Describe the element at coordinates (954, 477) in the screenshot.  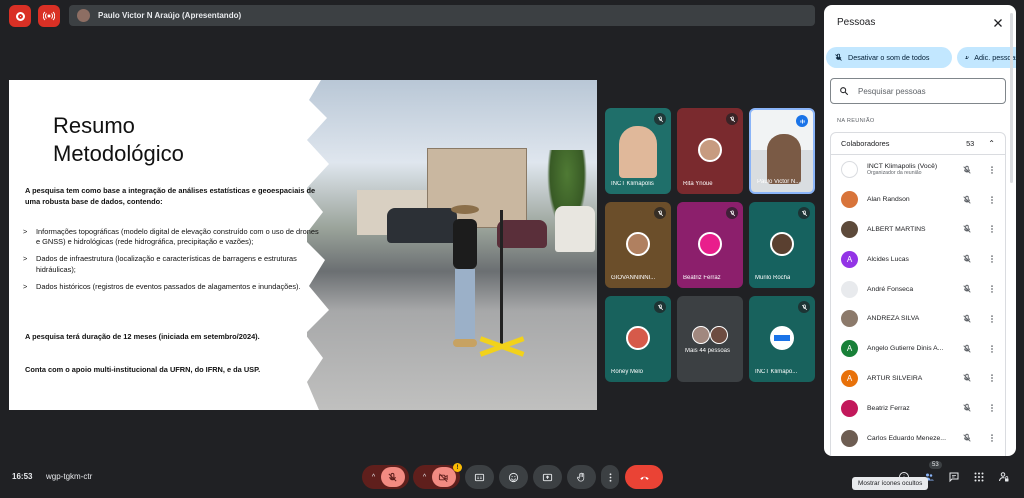
I see `chat-button` at that location.